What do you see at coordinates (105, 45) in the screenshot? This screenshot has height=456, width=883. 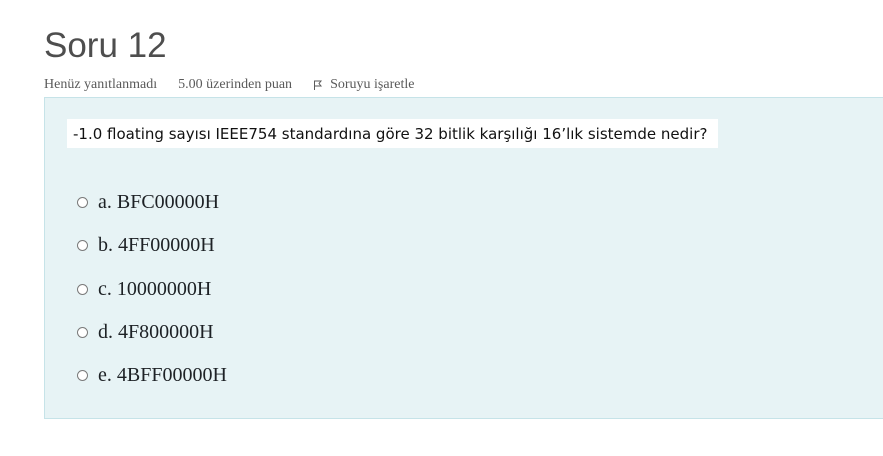 I see `question-title: Soru 12` at bounding box center [105, 45].